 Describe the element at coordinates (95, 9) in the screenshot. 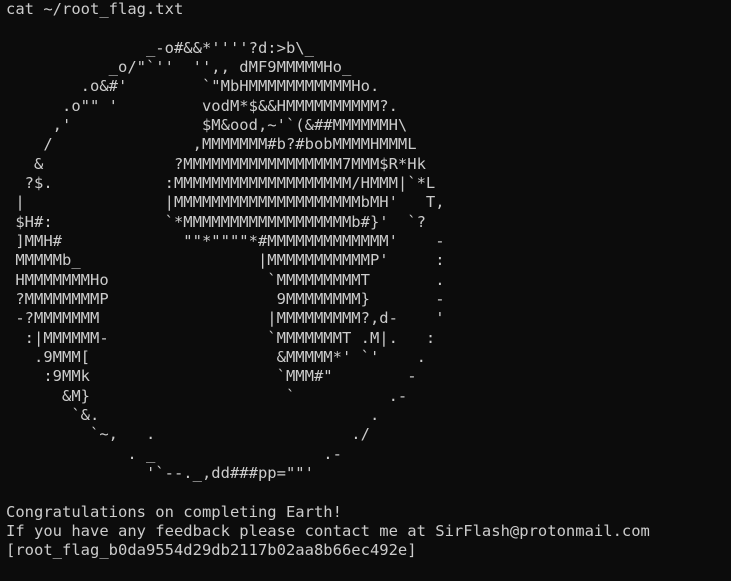

I see `command-line: cat ~/root_flag.txt` at that location.